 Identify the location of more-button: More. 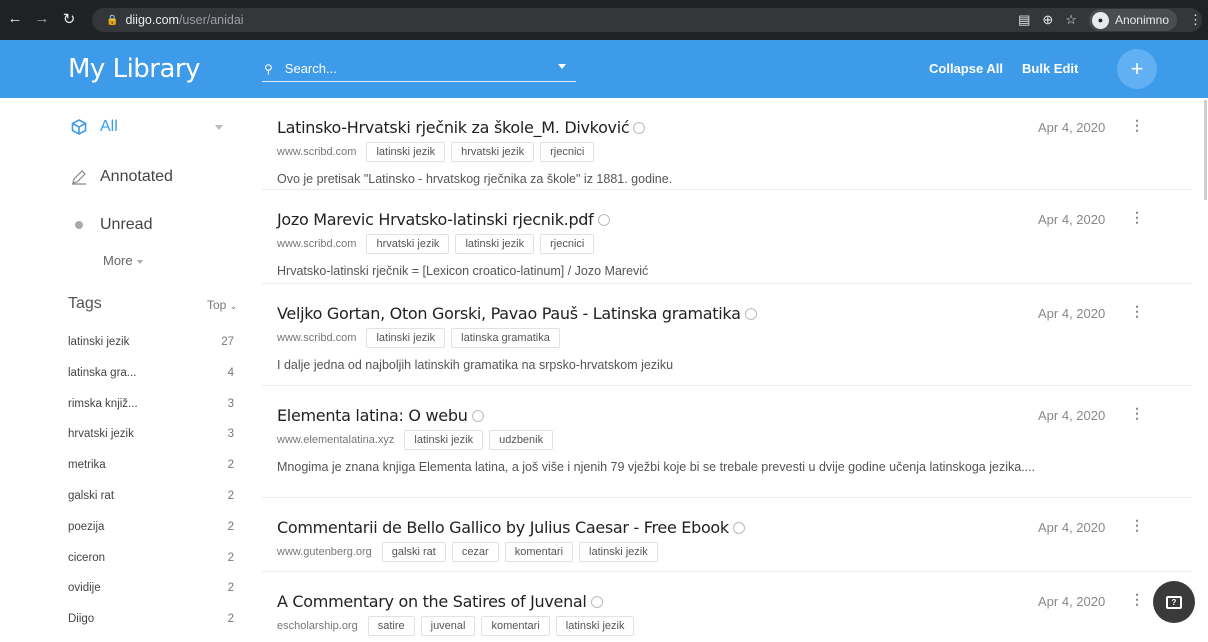
(123, 260).